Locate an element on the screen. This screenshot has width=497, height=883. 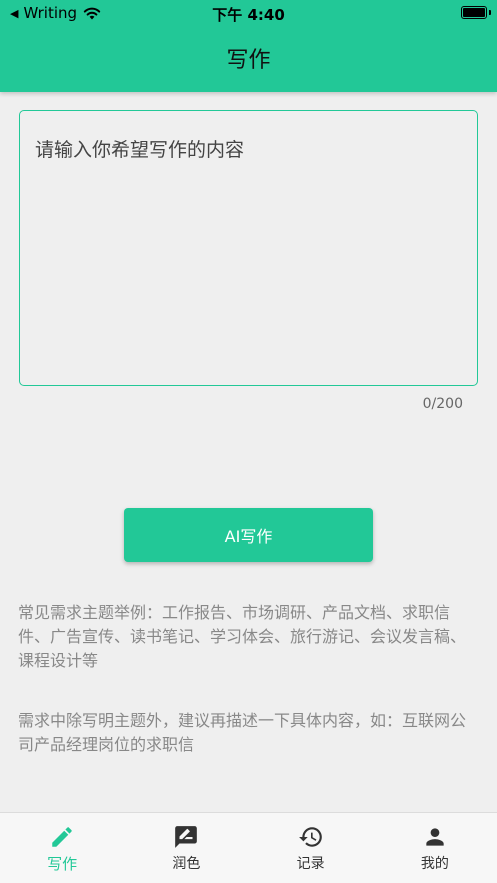
status-bar: ◀ Writing 下午 4:40 is located at coordinates (248, 13).